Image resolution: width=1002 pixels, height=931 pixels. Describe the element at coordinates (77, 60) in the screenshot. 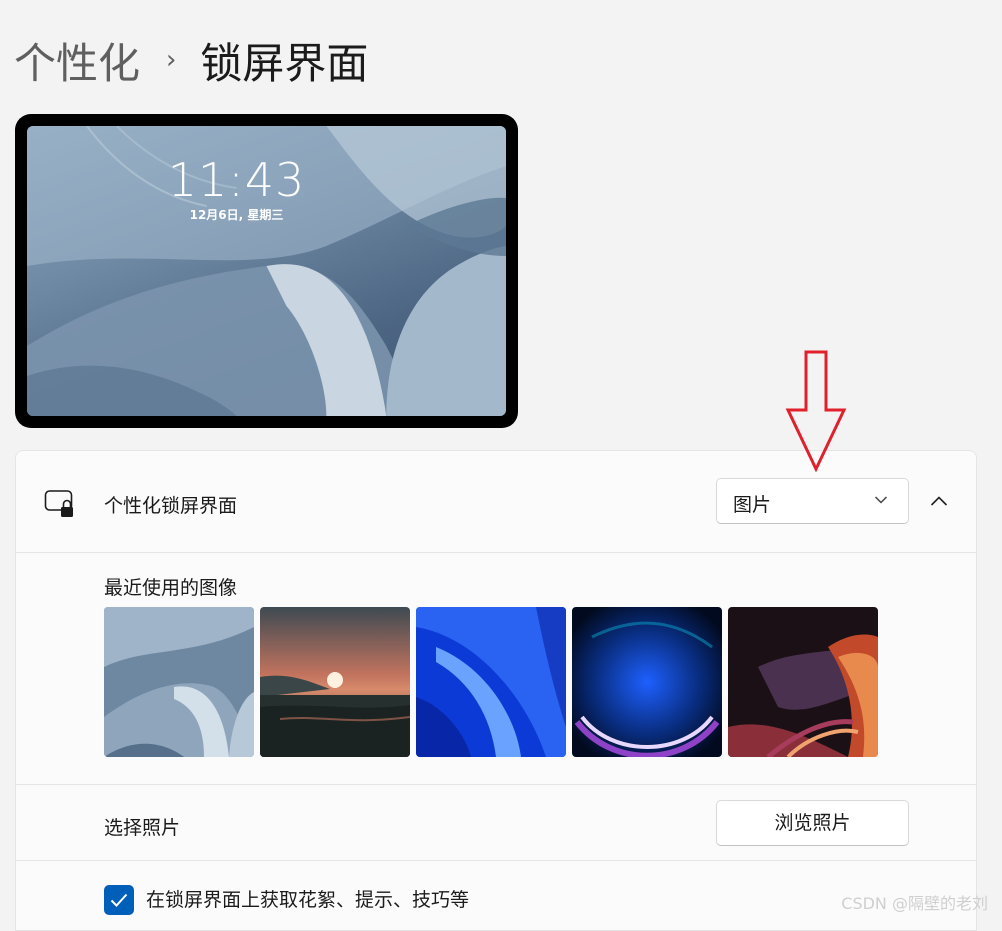

I see `breadcrumb-parent: 个性化` at that location.